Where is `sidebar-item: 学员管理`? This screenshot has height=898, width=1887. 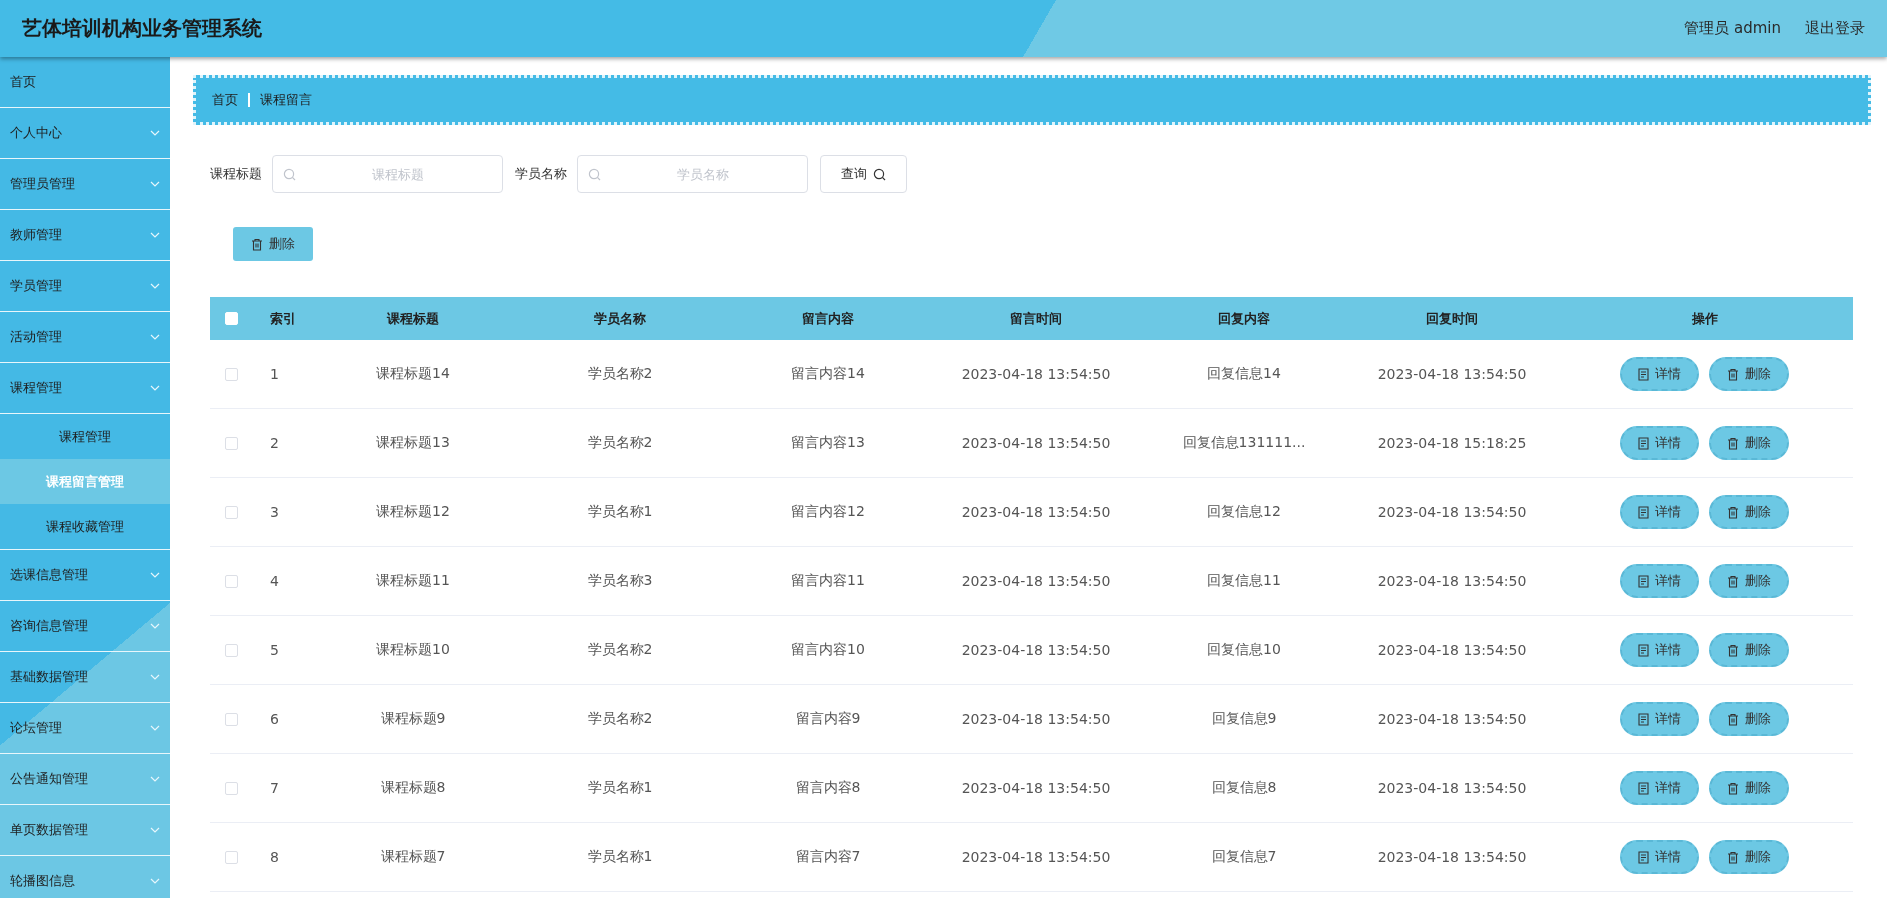 sidebar-item: 学员管理 is located at coordinates (85, 286).